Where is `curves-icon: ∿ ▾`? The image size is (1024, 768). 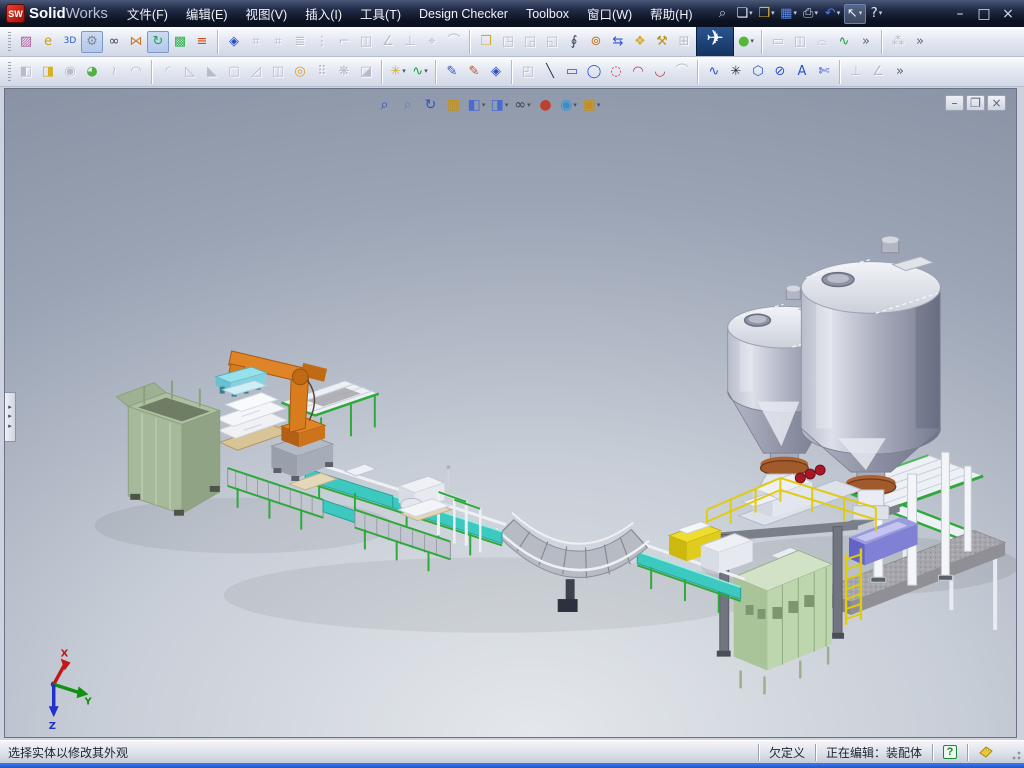 curves-icon: ∿ ▾ is located at coordinates (420, 72).